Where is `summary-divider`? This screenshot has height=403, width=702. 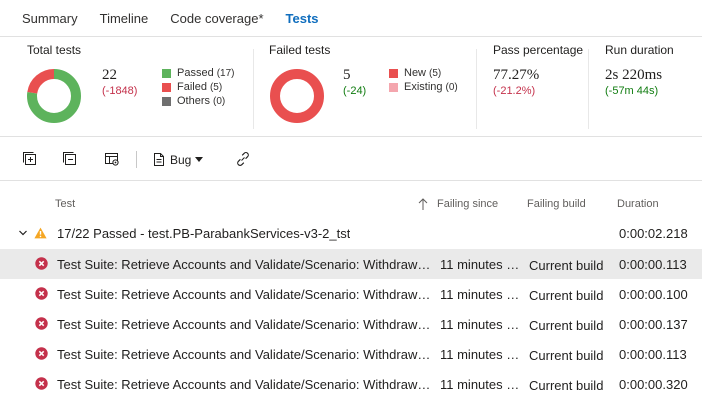 summary-divider is located at coordinates (253, 89).